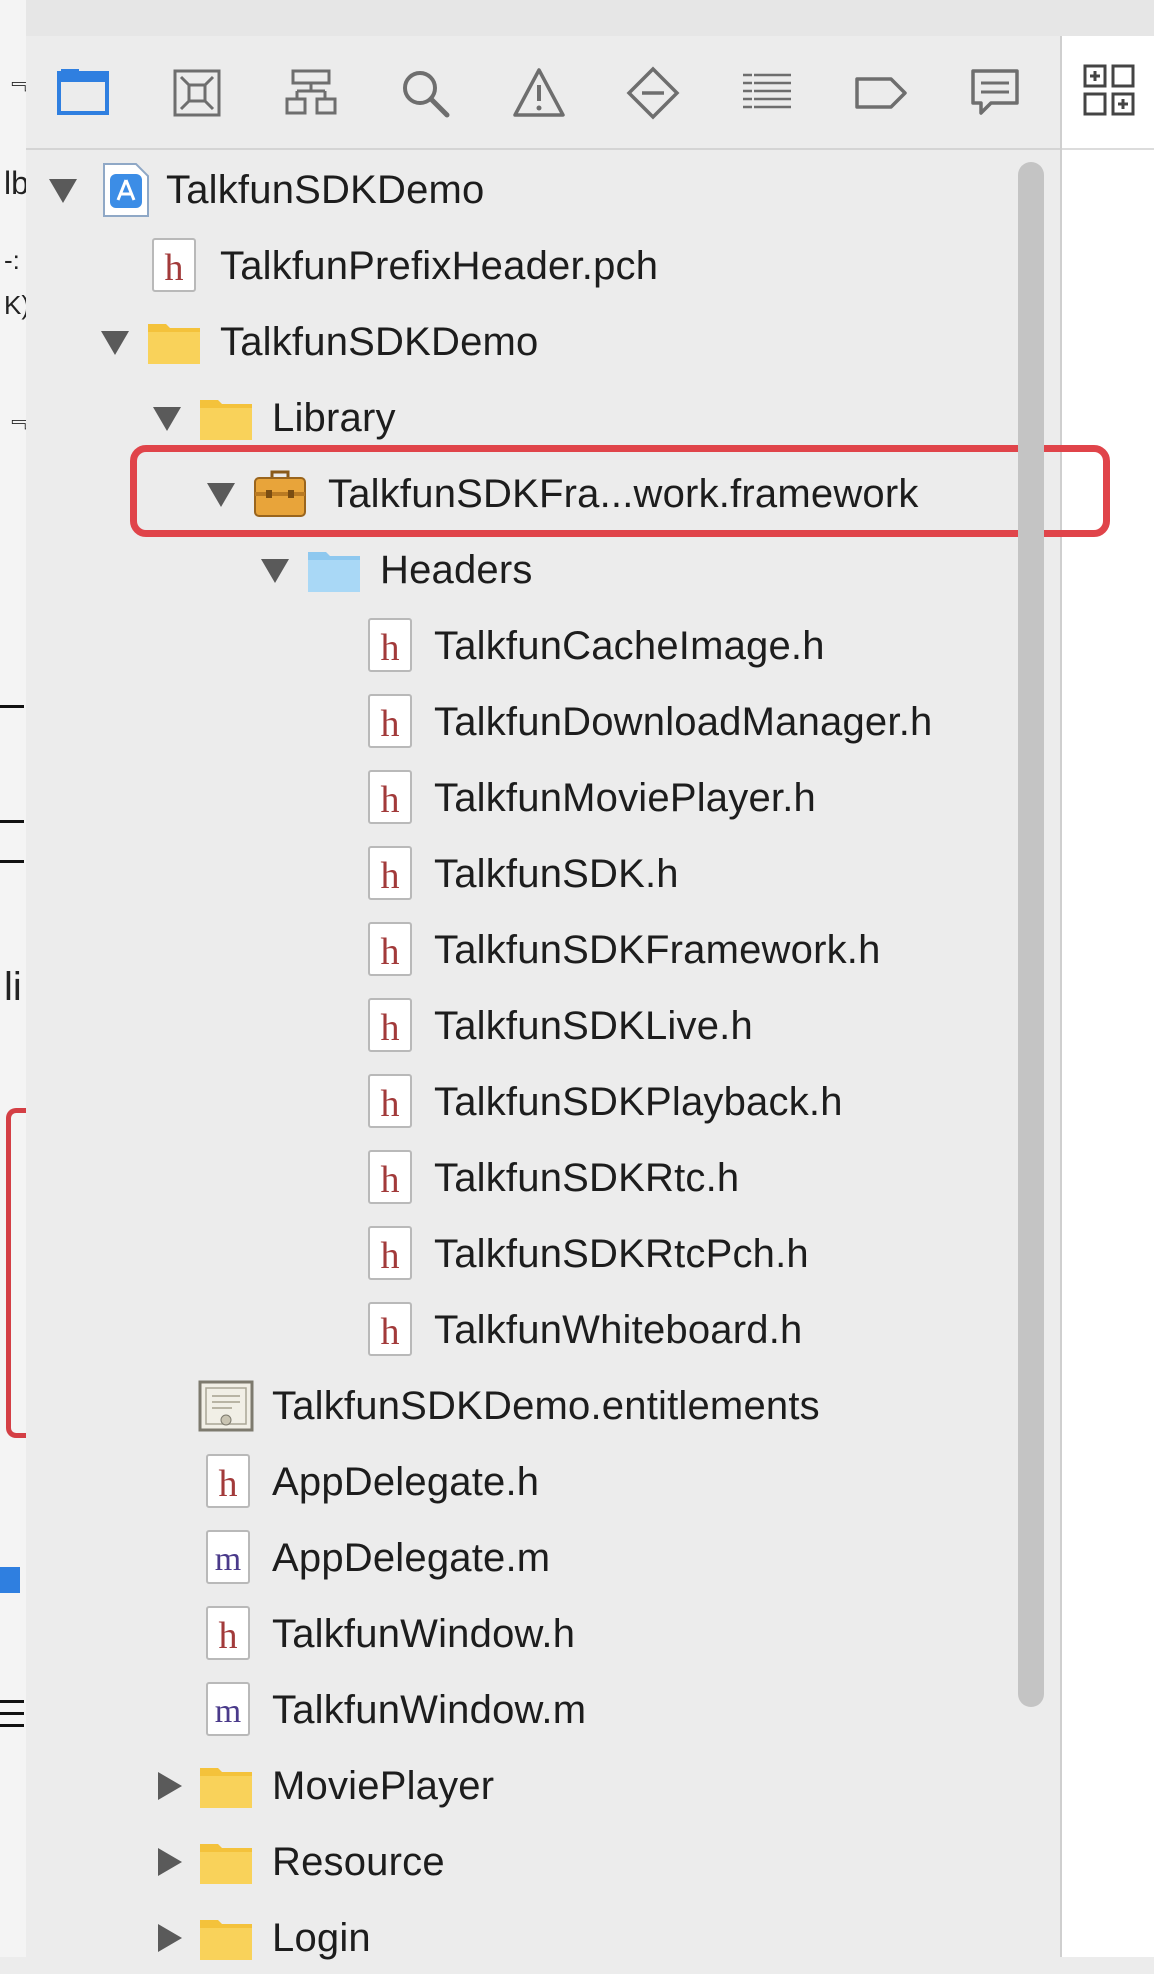 Image resolution: width=1154 pixels, height=1974 pixels. I want to click on tree-row-file: h TalkfunSDKRtcPch.h, so click(543, 1252).